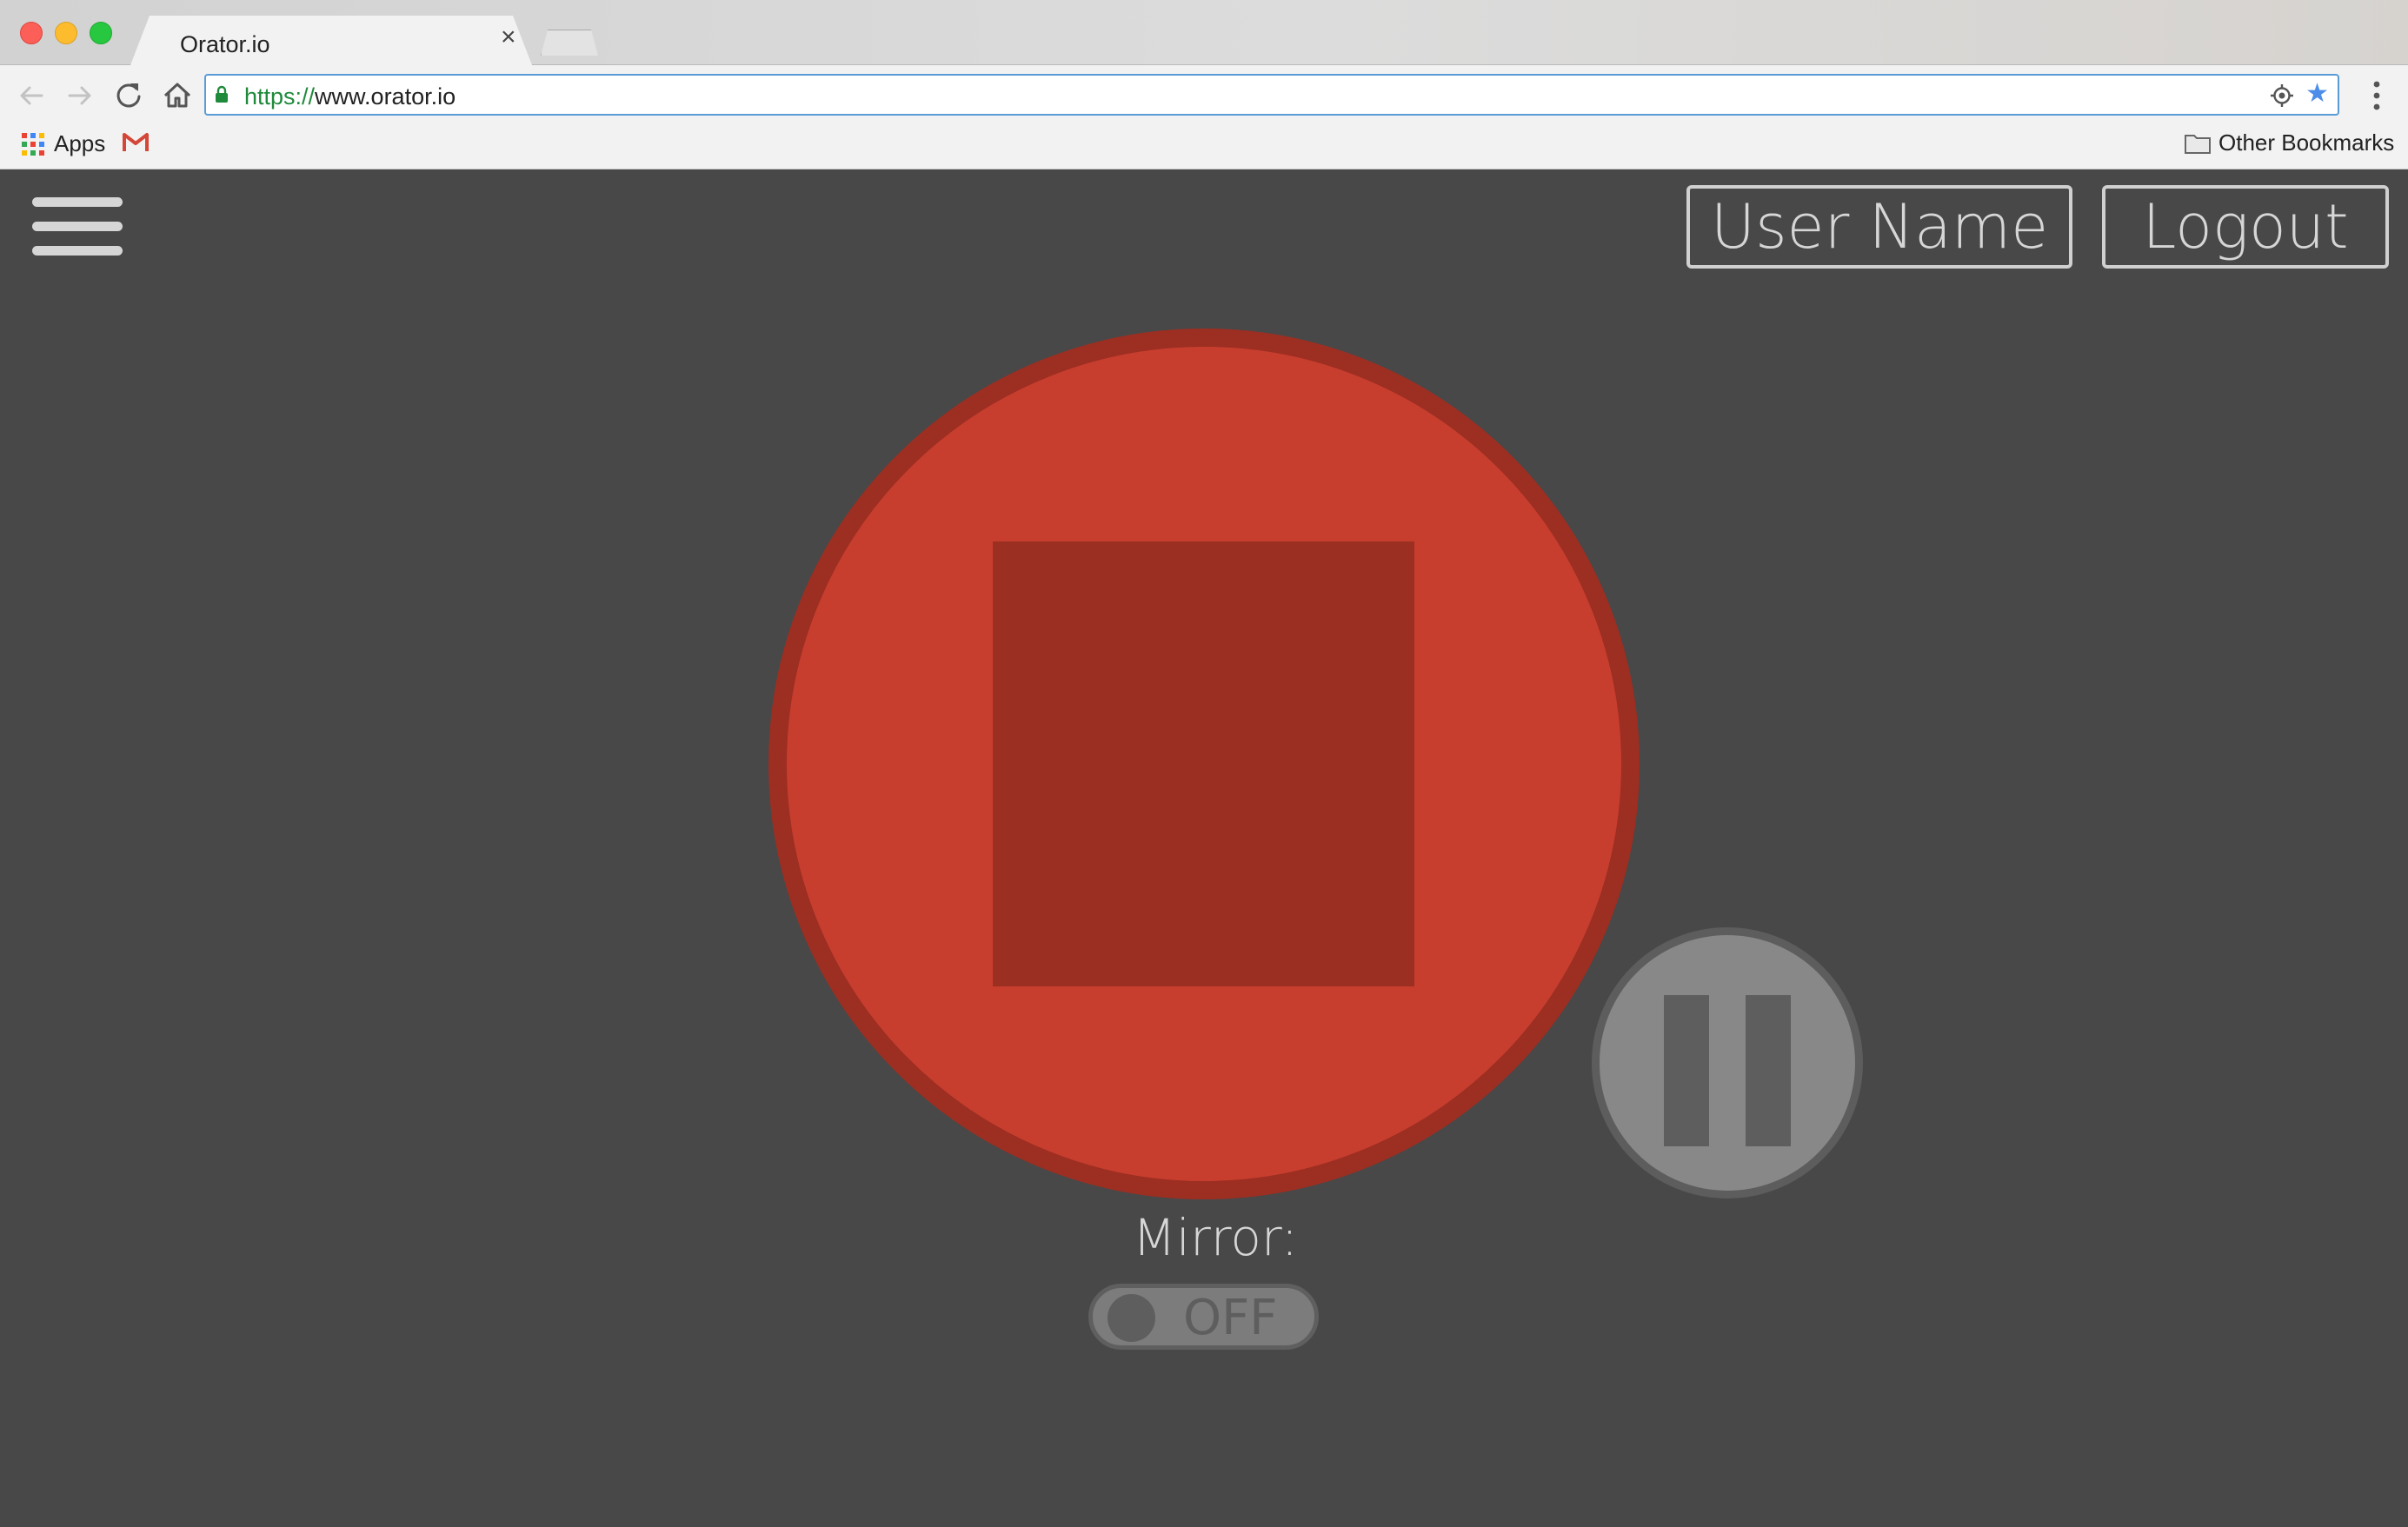 Image resolution: width=2408 pixels, height=1527 pixels. I want to click on location-icon, so click(2282, 95).